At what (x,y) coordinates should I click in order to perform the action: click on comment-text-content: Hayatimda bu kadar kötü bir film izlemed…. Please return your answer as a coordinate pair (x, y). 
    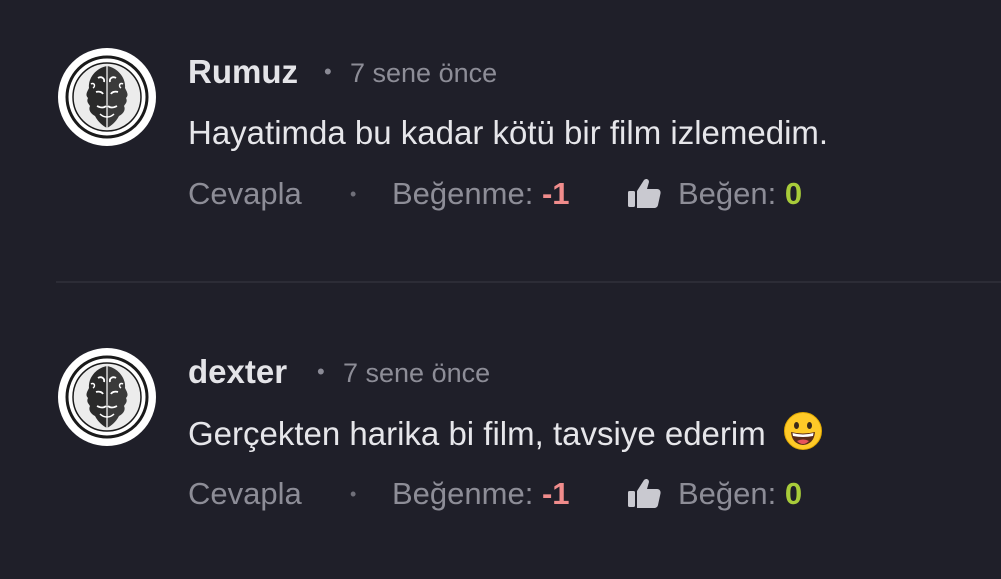
    Looking at the image, I should click on (508, 132).